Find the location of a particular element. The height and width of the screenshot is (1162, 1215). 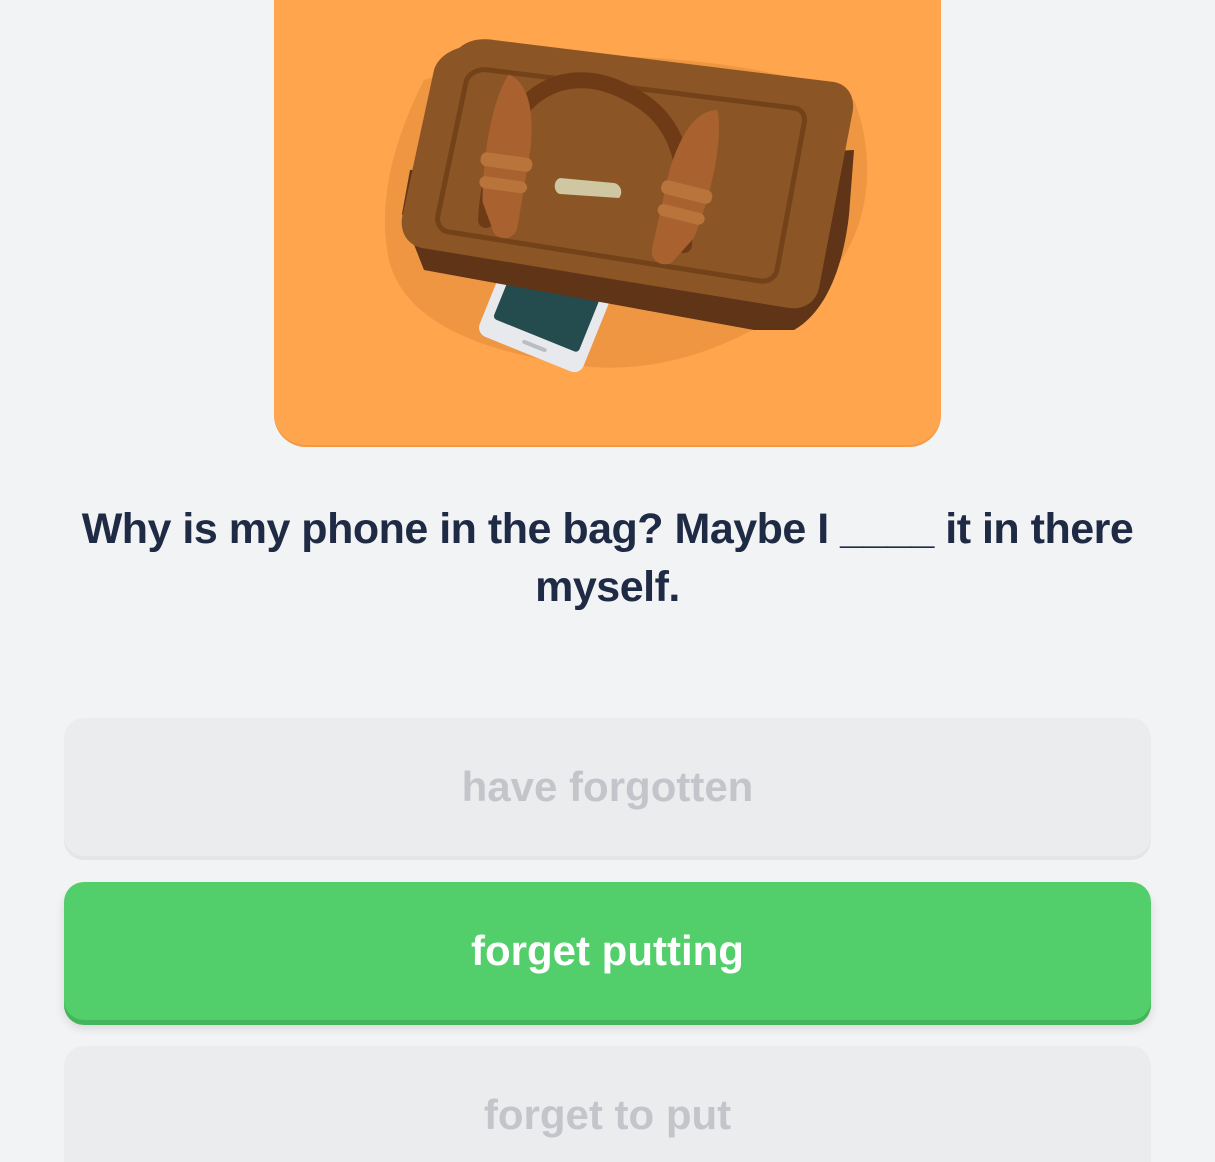

option-have-forgotten: have forgotten is located at coordinates (607, 787).